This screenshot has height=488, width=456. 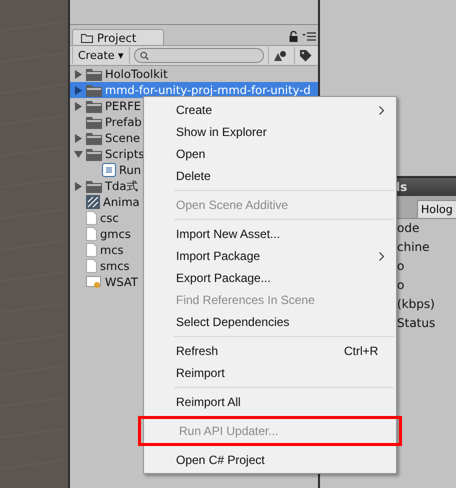 What do you see at coordinates (136, 74) in the screenshot?
I see `item-label: HoloToolkit` at bounding box center [136, 74].